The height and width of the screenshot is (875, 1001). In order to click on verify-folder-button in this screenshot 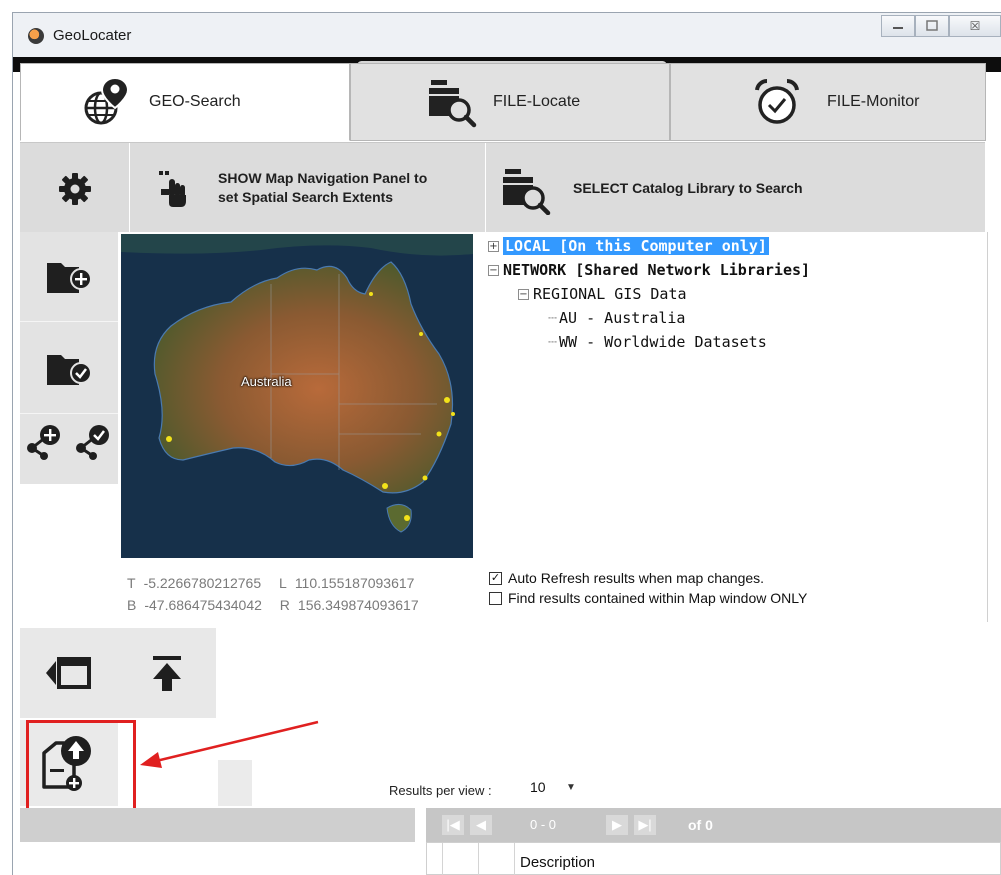, I will do `click(69, 369)`.